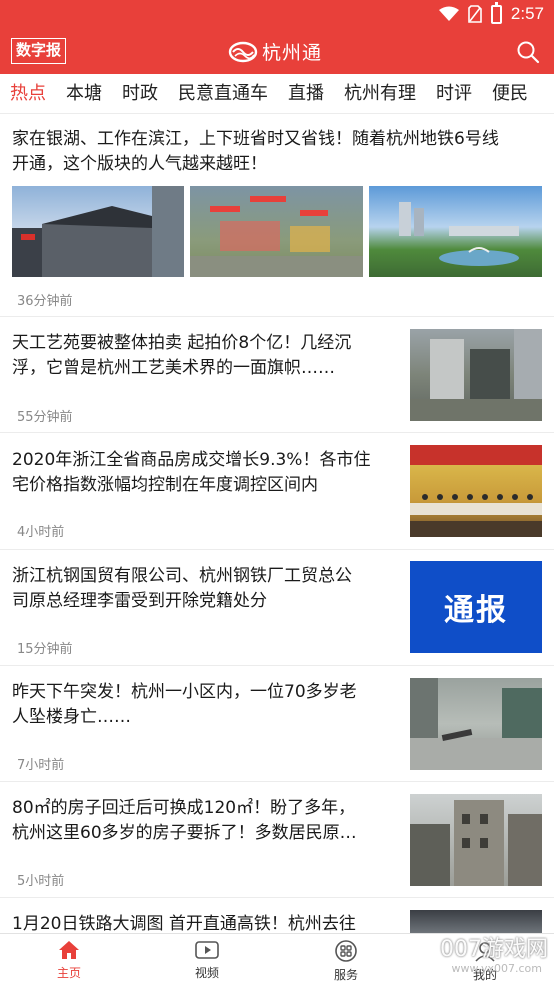 Image resolution: width=554 pixels, height=986 pixels. What do you see at coordinates (276, 231) in the screenshot?
I see `news-image-map` at bounding box center [276, 231].